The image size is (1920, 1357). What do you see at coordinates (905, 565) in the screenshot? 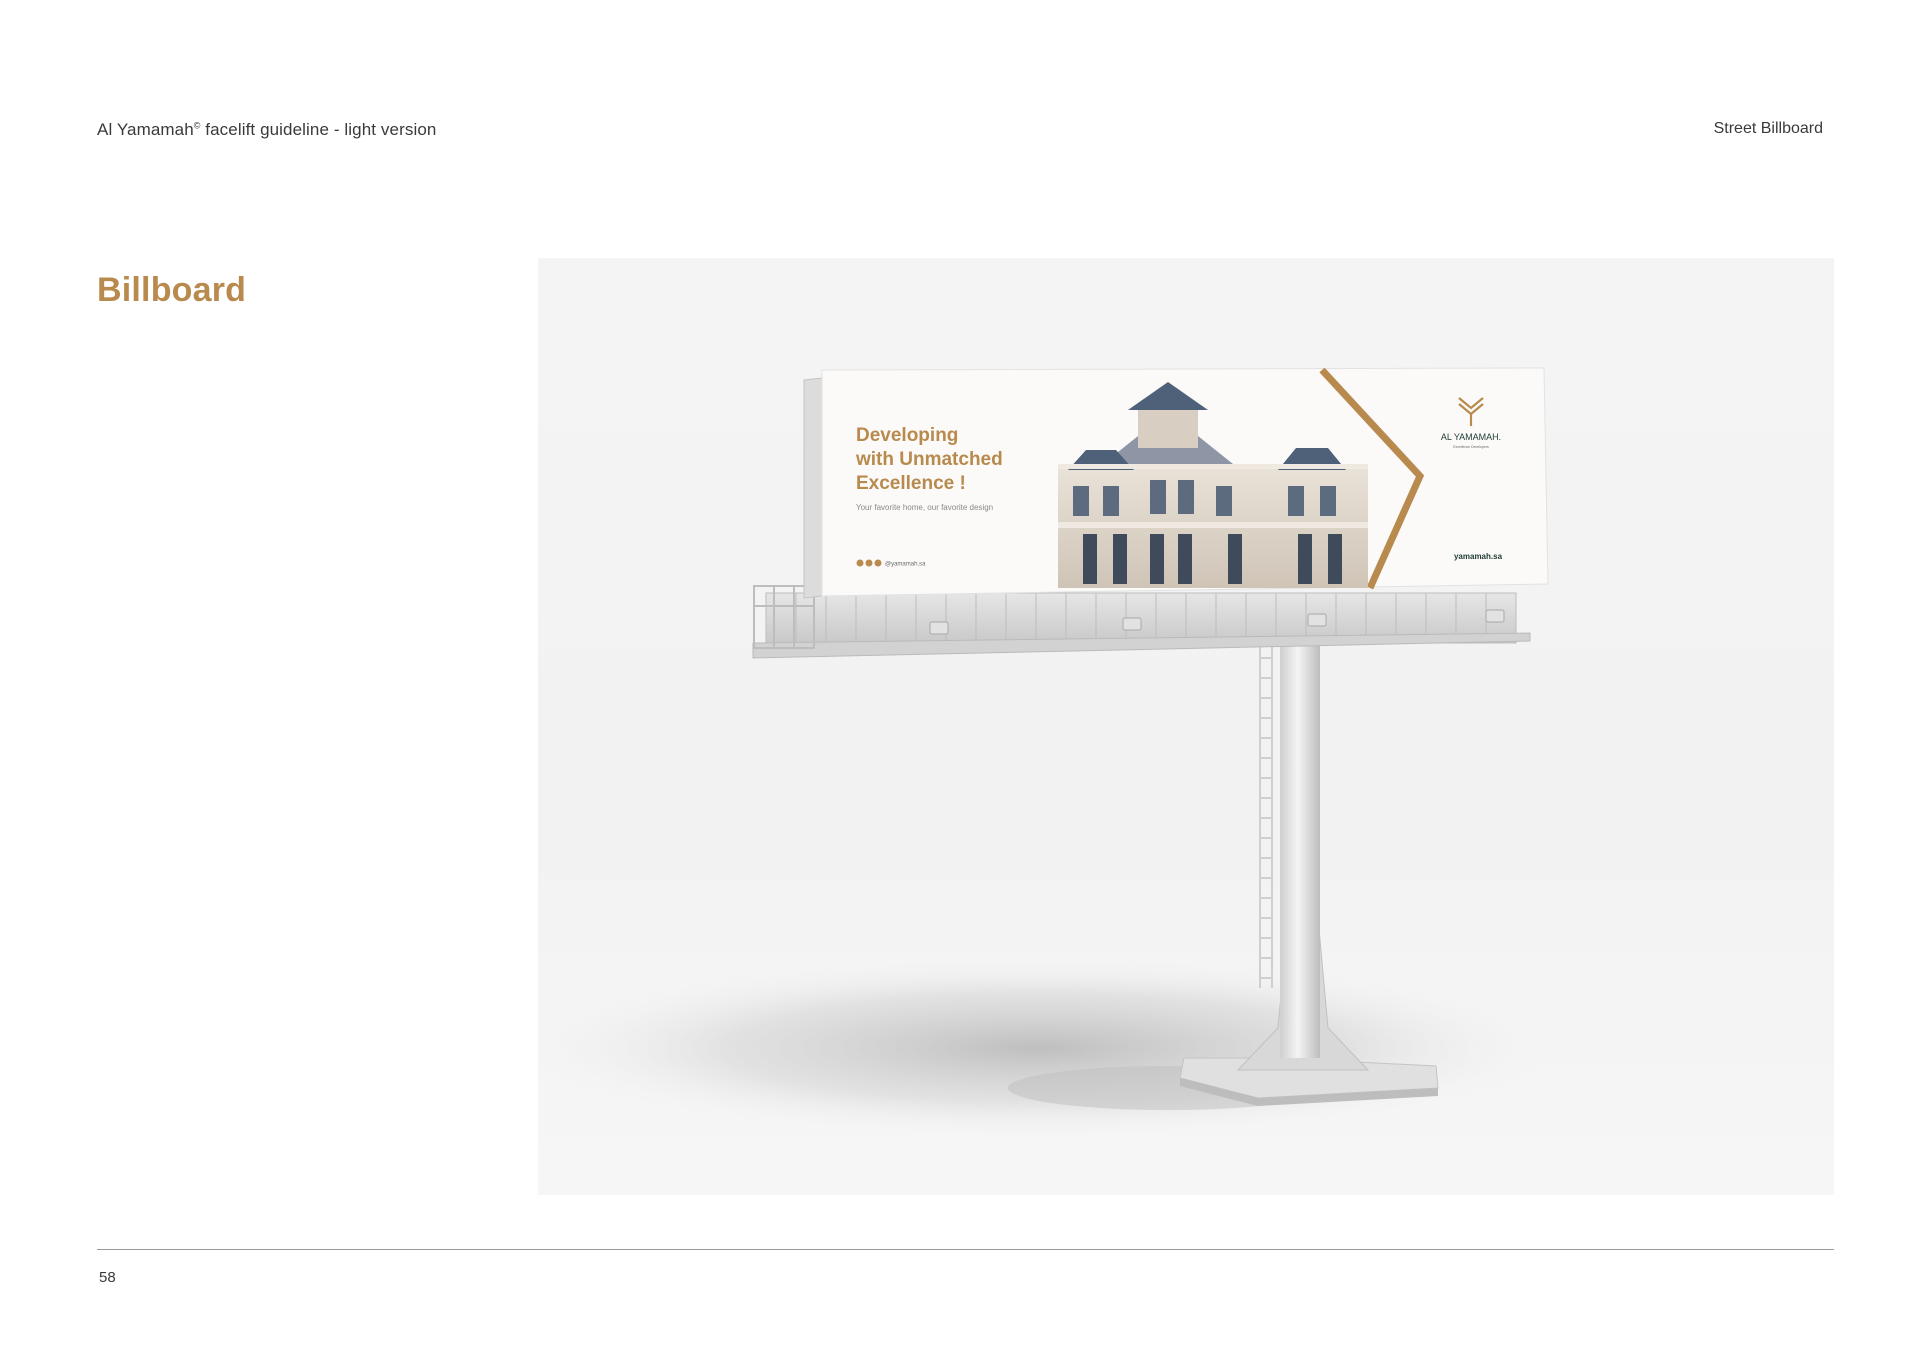
I see `social-handle: @yamamah.sa` at bounding box center [905, 565].